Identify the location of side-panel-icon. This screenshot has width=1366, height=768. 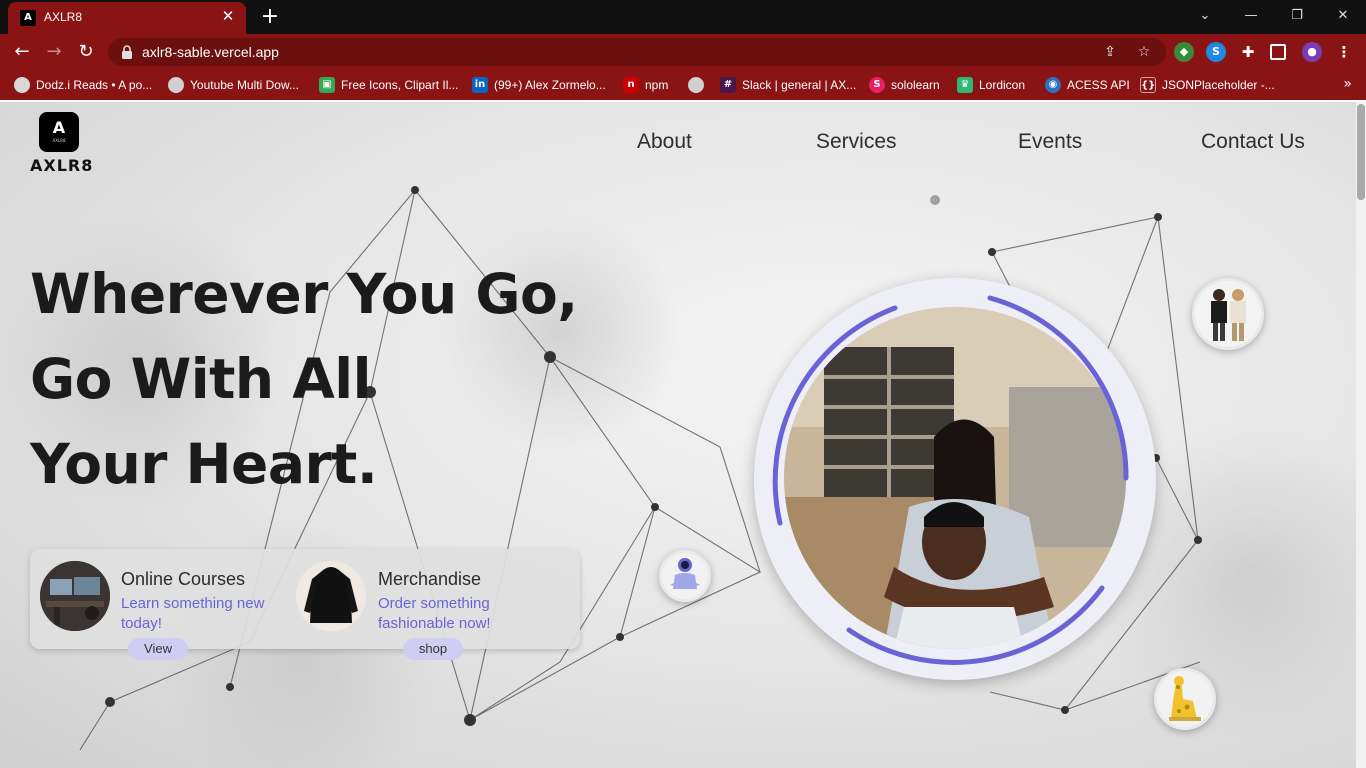
(1278, 52).